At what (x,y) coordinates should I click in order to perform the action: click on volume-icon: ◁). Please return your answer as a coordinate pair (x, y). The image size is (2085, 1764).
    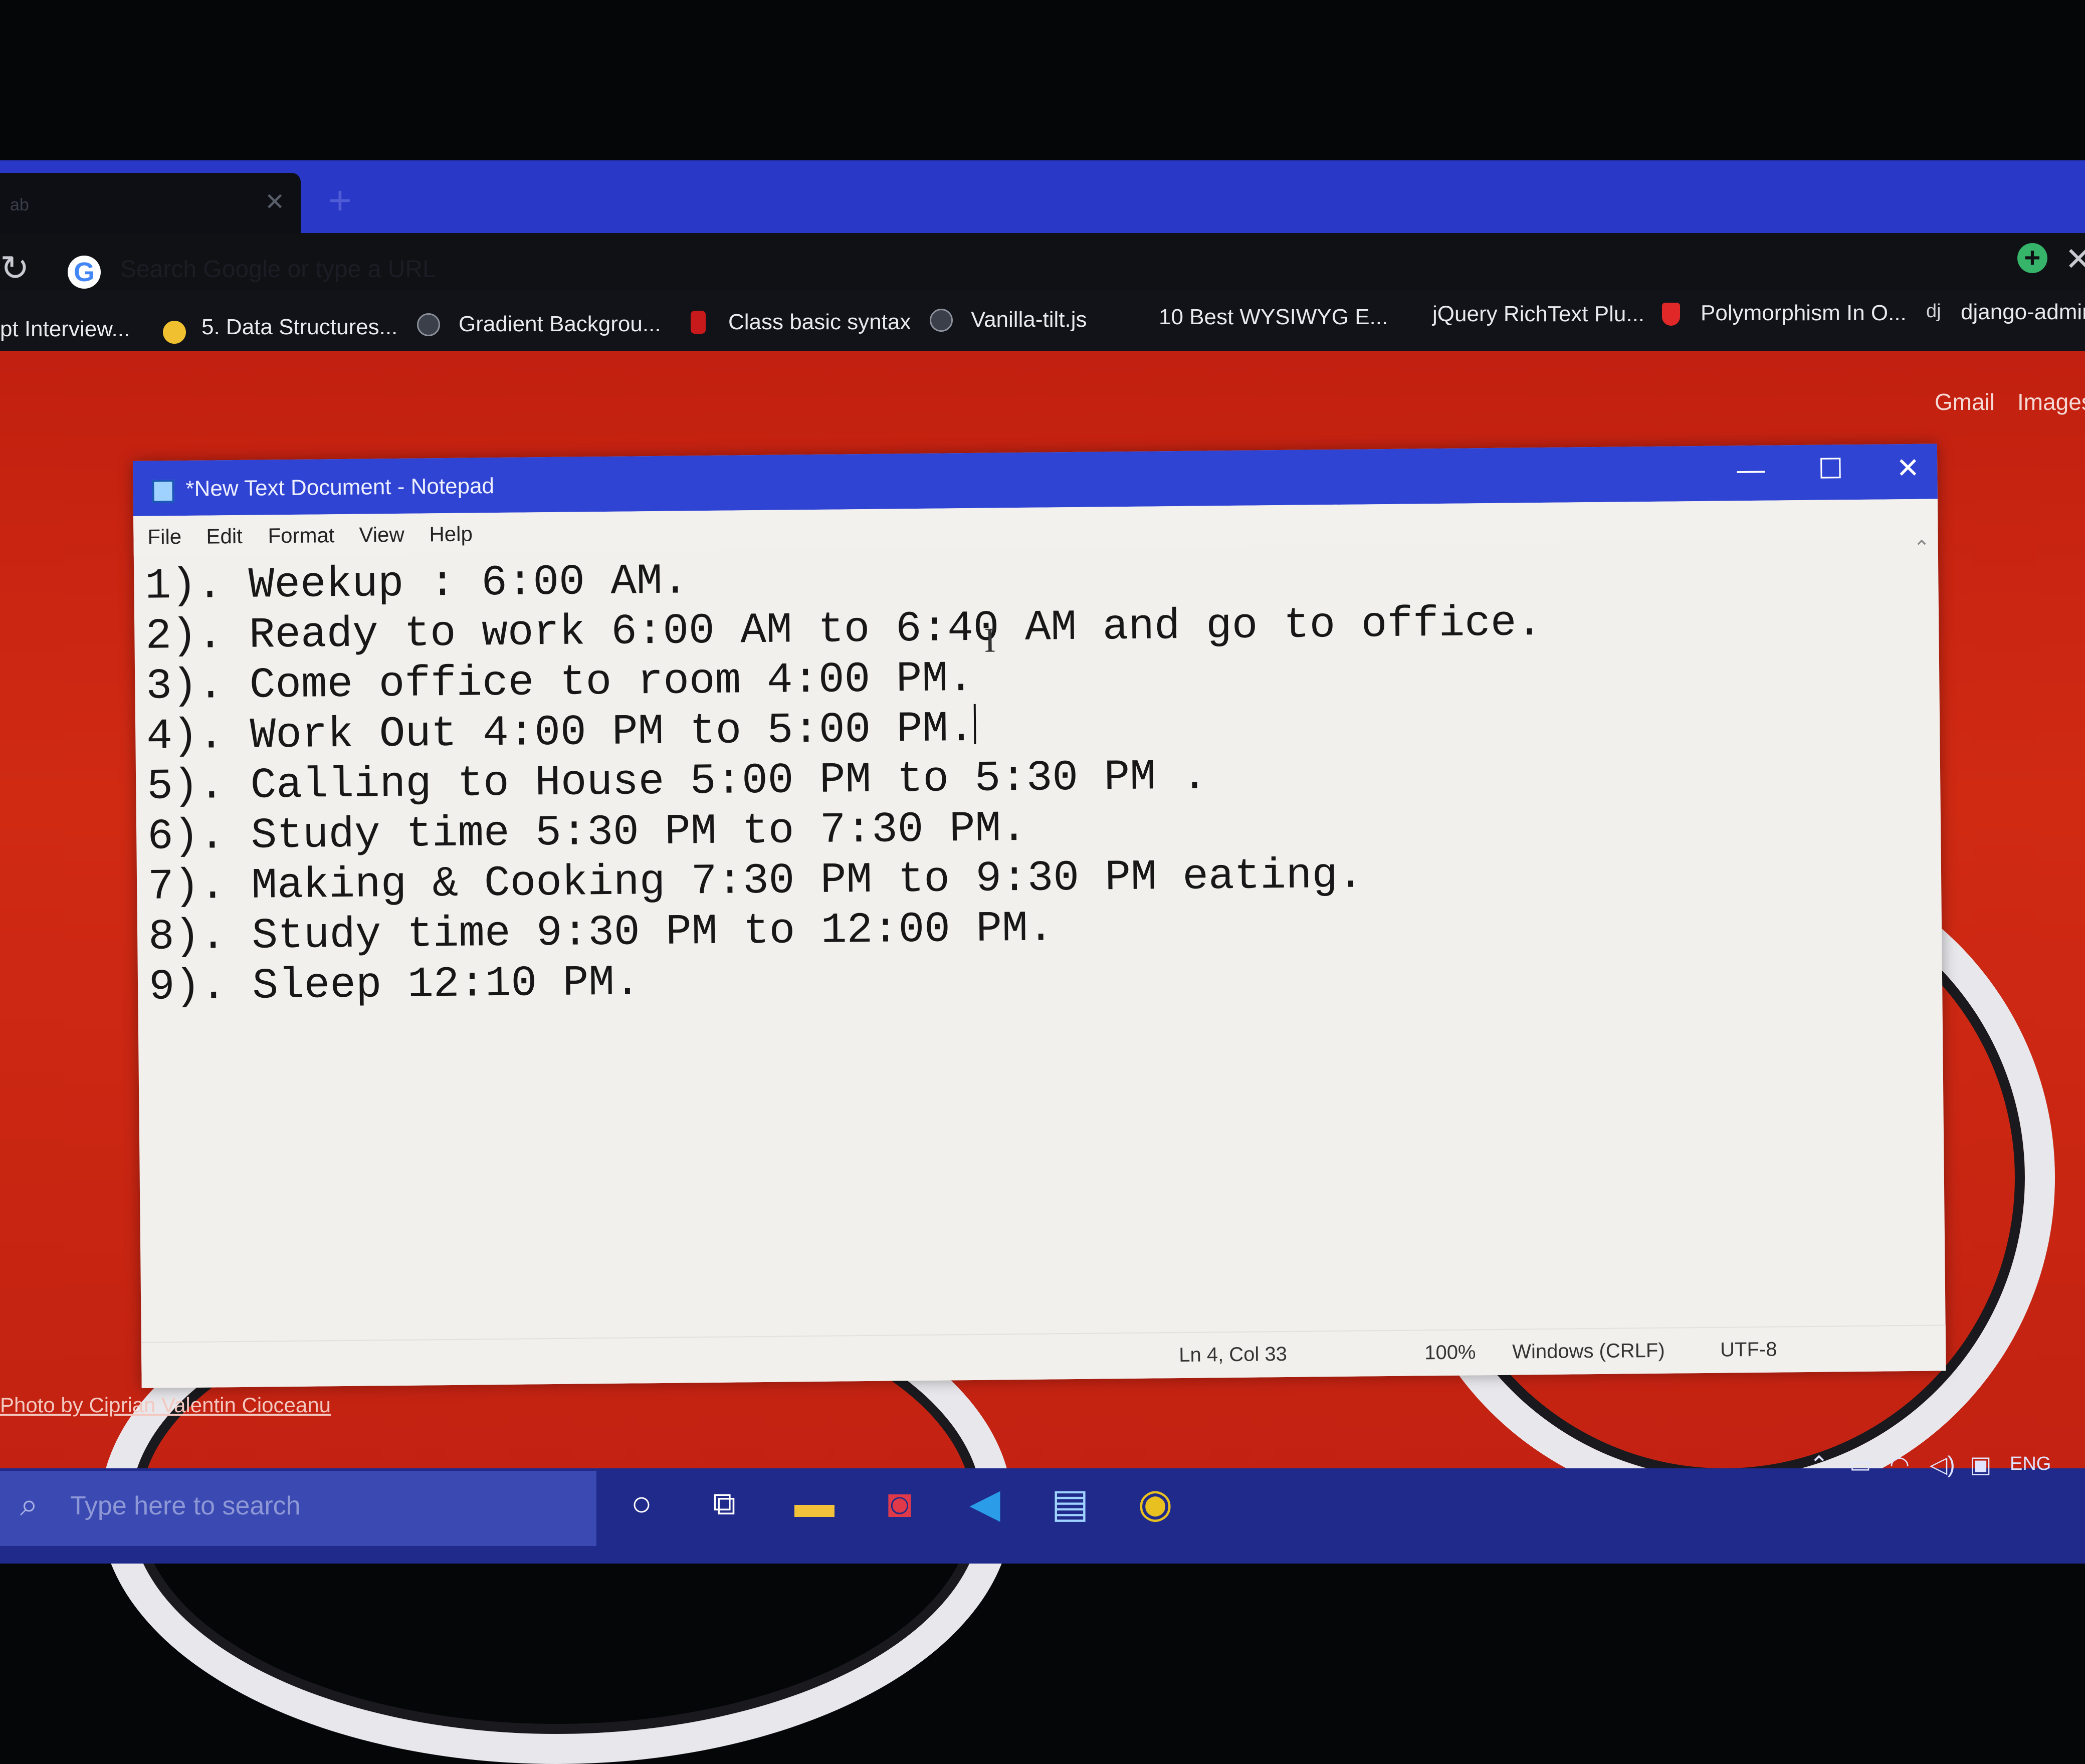
    Looking at the image, I should click on (1943, 1464).